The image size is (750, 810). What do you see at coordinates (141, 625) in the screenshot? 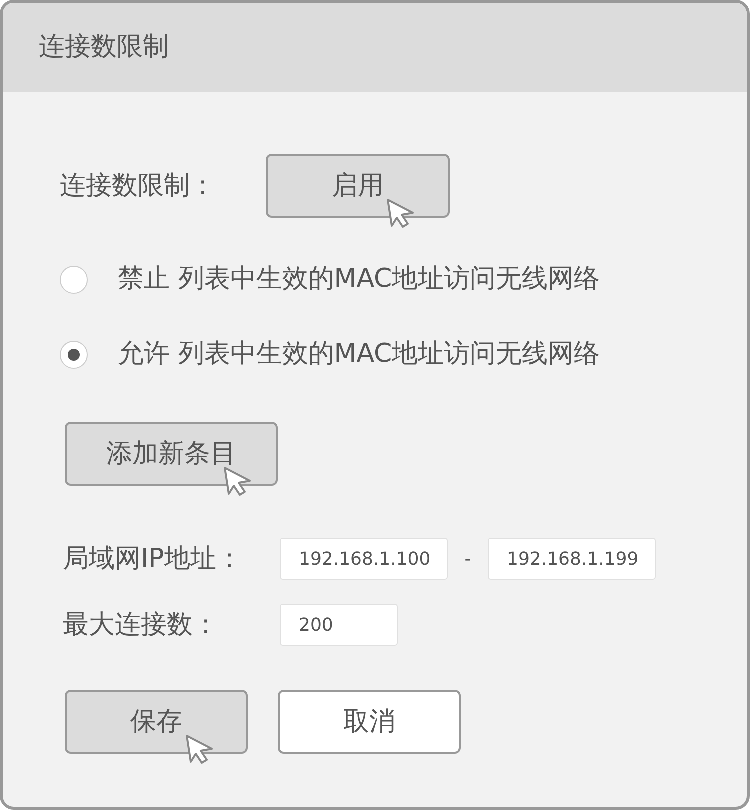
I see `max-connections-label: 最大连接数：` at bounding box center [141, 625].